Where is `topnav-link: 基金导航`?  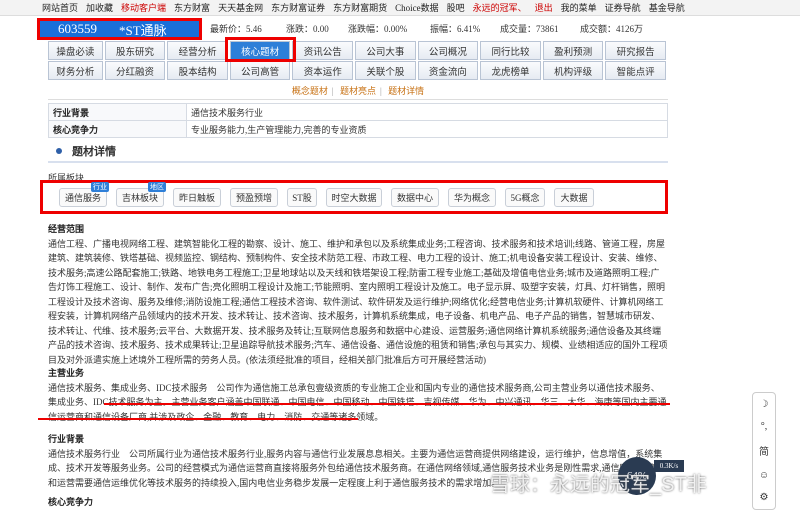 topnav-link: 基金导航 is located at coordinates (667, 7).